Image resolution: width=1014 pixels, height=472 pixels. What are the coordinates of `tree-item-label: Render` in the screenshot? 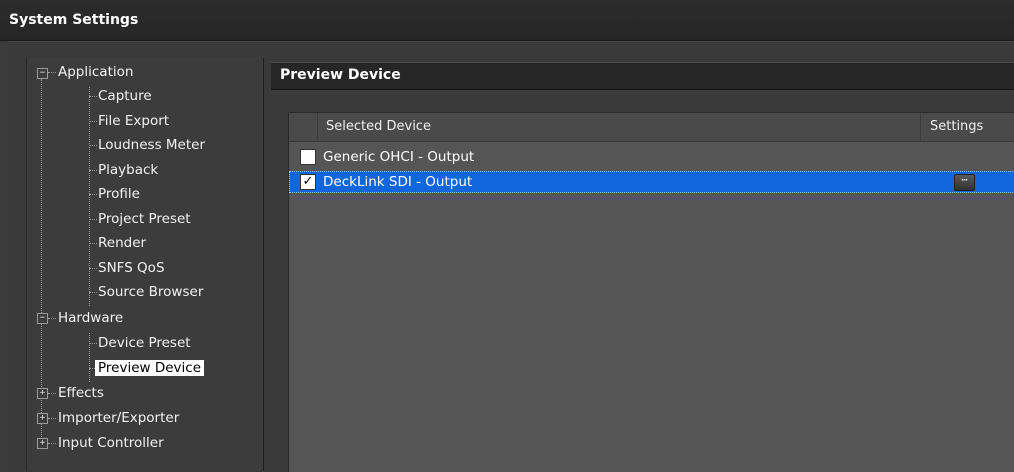 It's located at (122, 243).